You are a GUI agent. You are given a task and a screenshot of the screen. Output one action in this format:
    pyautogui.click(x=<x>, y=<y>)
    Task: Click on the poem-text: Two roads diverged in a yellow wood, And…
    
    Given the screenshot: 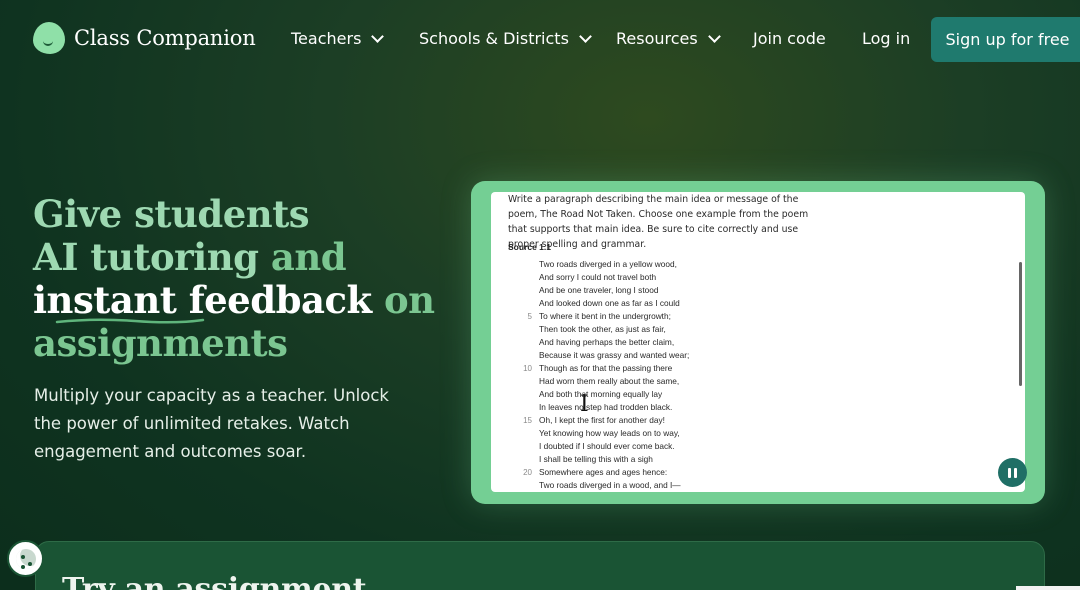 What is the action you would take?
    pyautogui.click(x=598, y=375)
    